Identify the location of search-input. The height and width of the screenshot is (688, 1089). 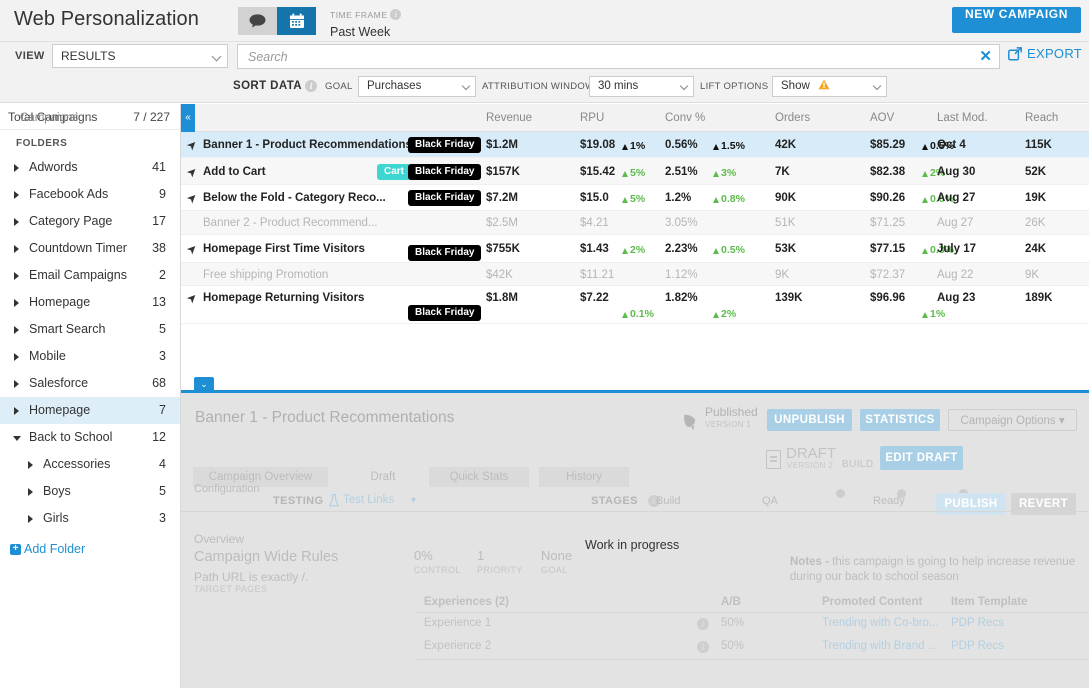
(598, 56).